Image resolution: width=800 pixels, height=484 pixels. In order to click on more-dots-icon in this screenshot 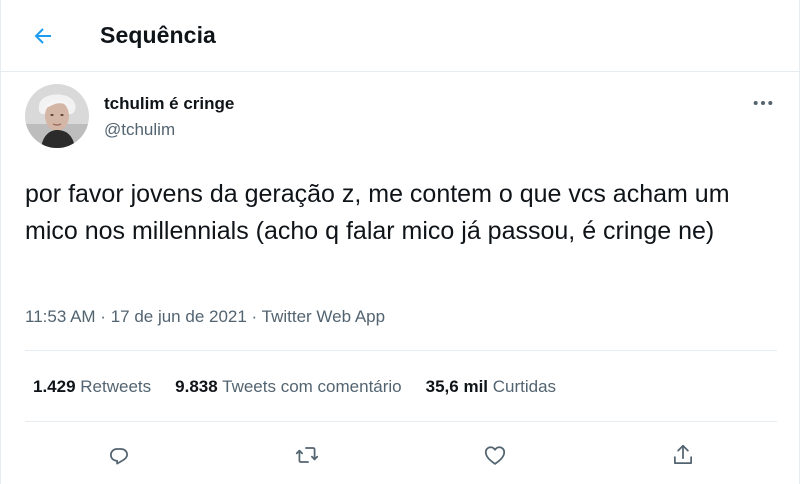, I will do `click(763, 103)`.